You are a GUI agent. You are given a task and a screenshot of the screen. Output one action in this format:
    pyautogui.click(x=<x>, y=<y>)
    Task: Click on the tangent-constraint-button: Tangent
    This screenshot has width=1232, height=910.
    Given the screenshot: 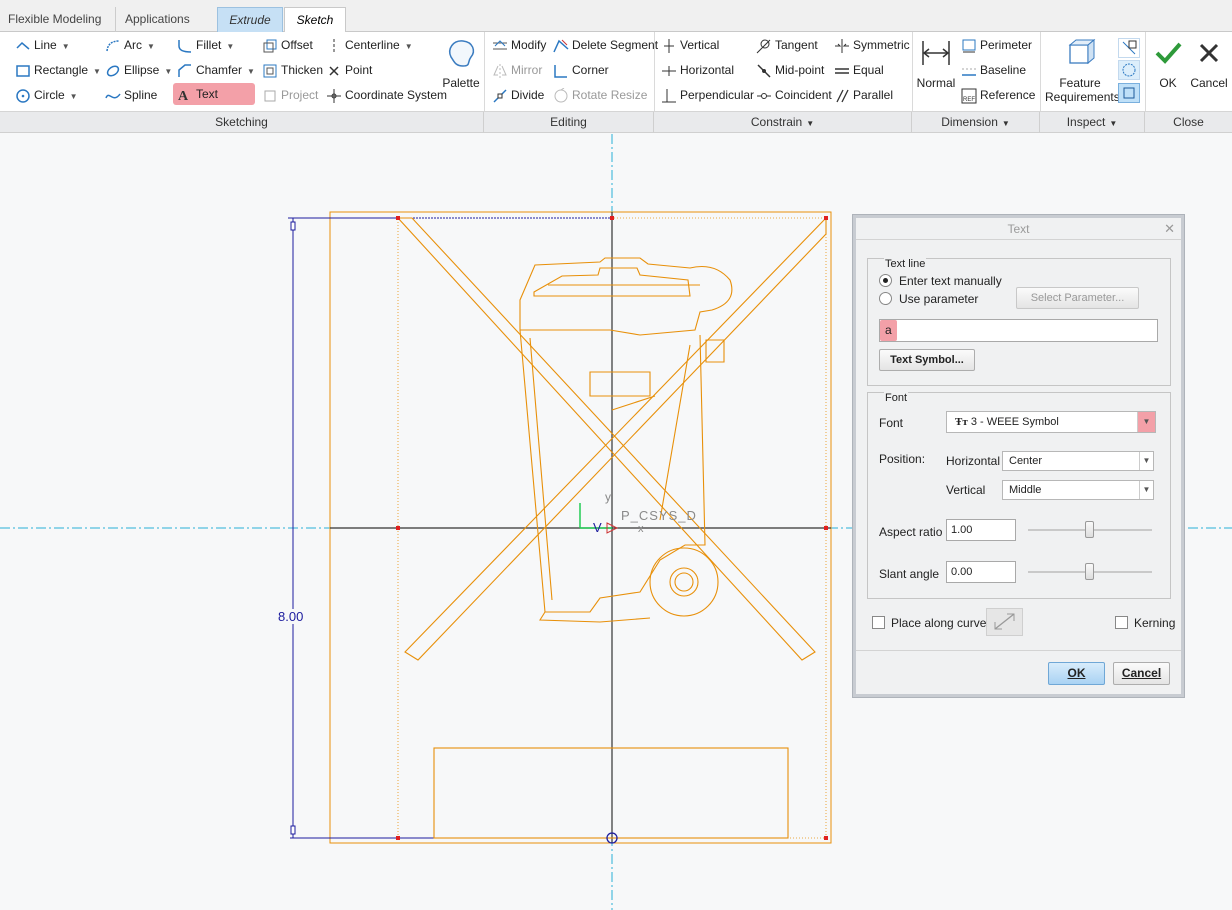 What is the action you would take?
    pyautogui.click(x=787, y=45)
    